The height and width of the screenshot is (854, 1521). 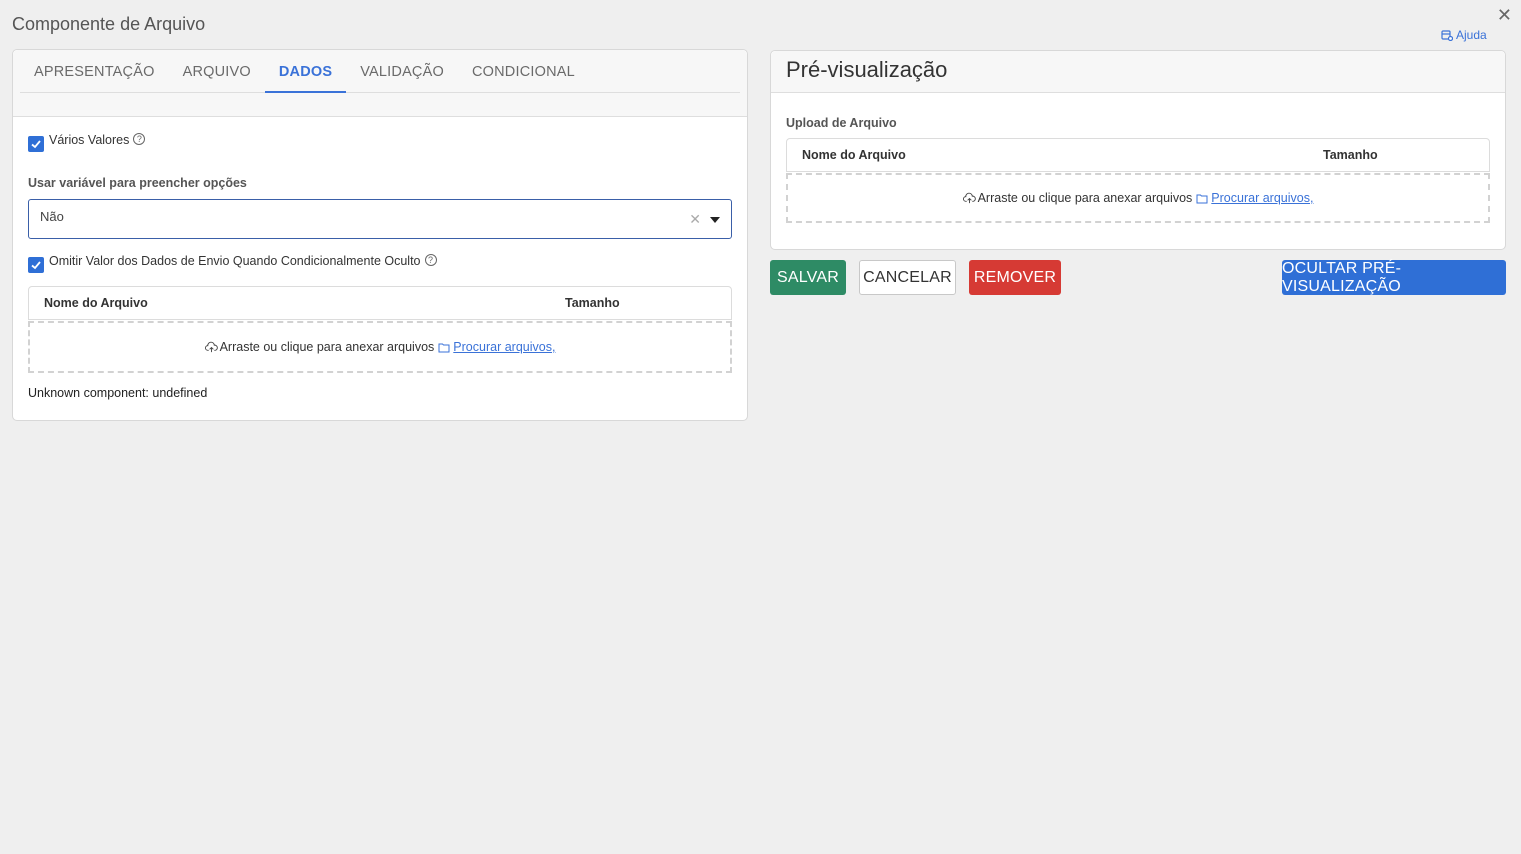 I want to click on modal-title: Componente de Arquivo, so click(x=109, y=24).